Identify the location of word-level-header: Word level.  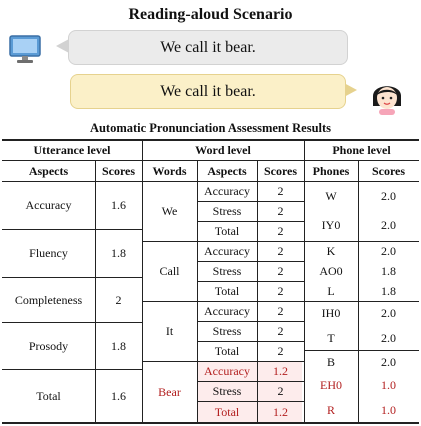
(223, 149).